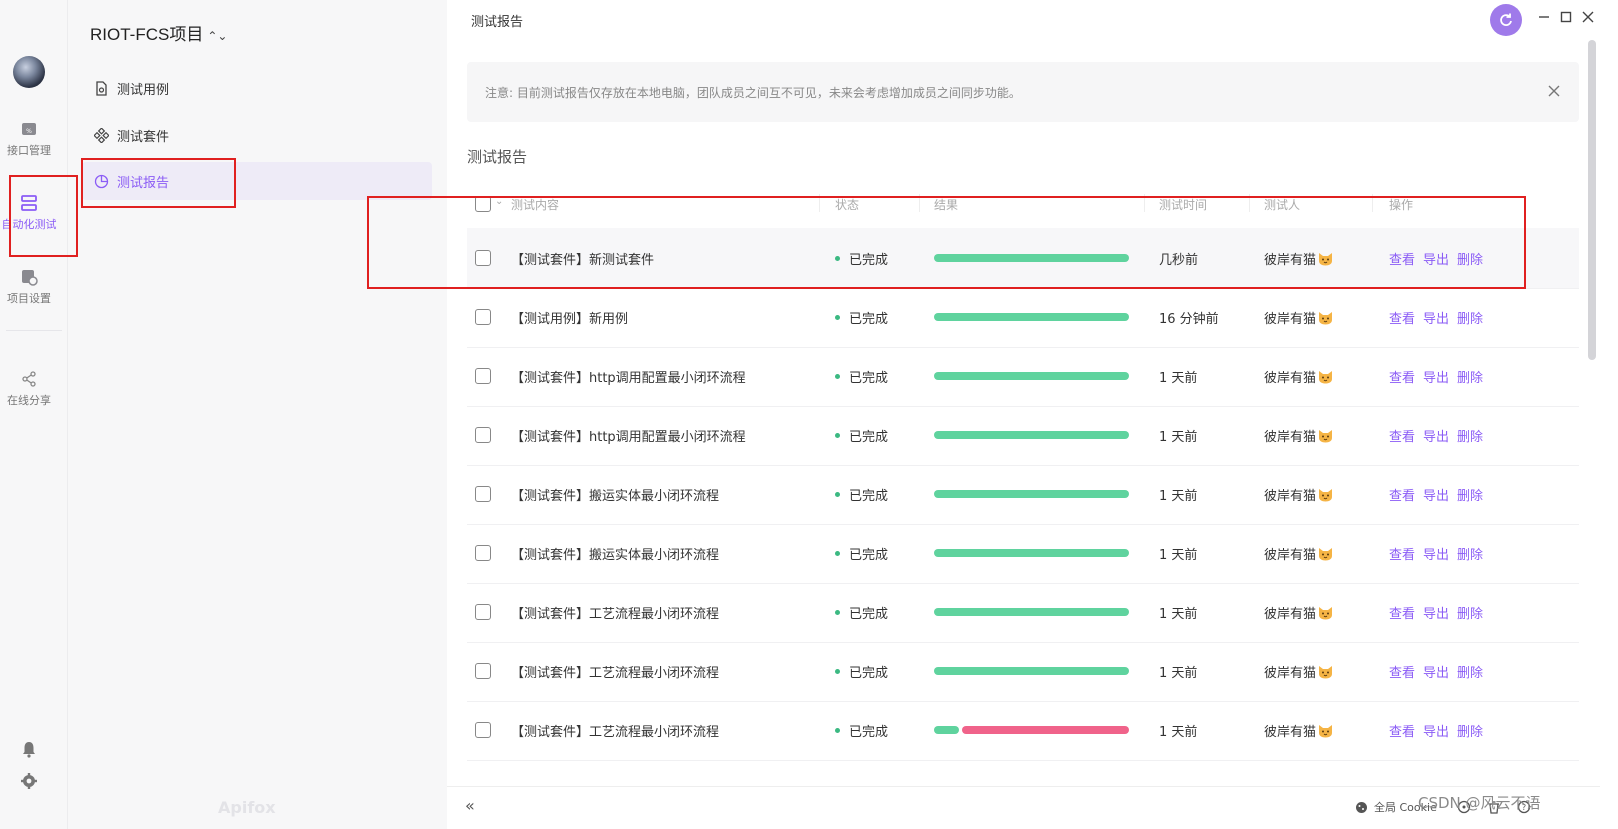  I want to click on bell-icon, so click(29, 749).